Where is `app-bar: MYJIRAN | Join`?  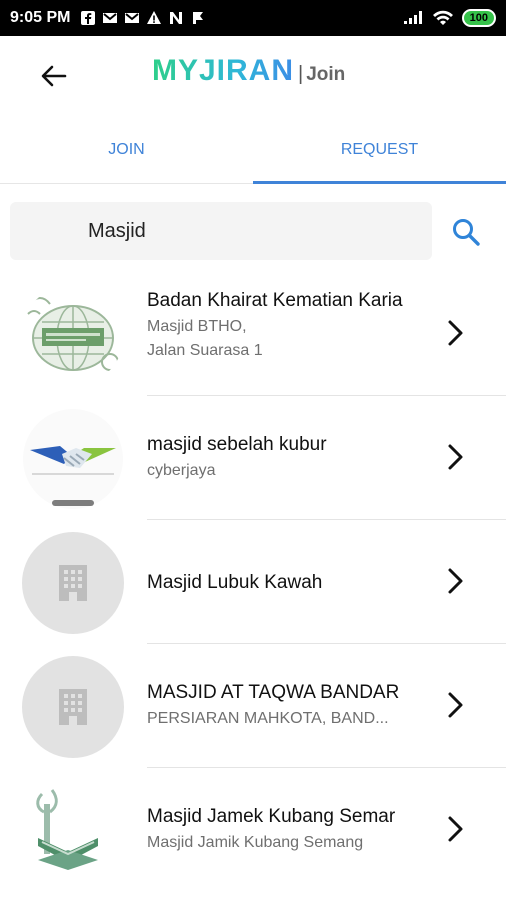 app-bar: MYJIRAN | Join is located at coordinates (253, 76).